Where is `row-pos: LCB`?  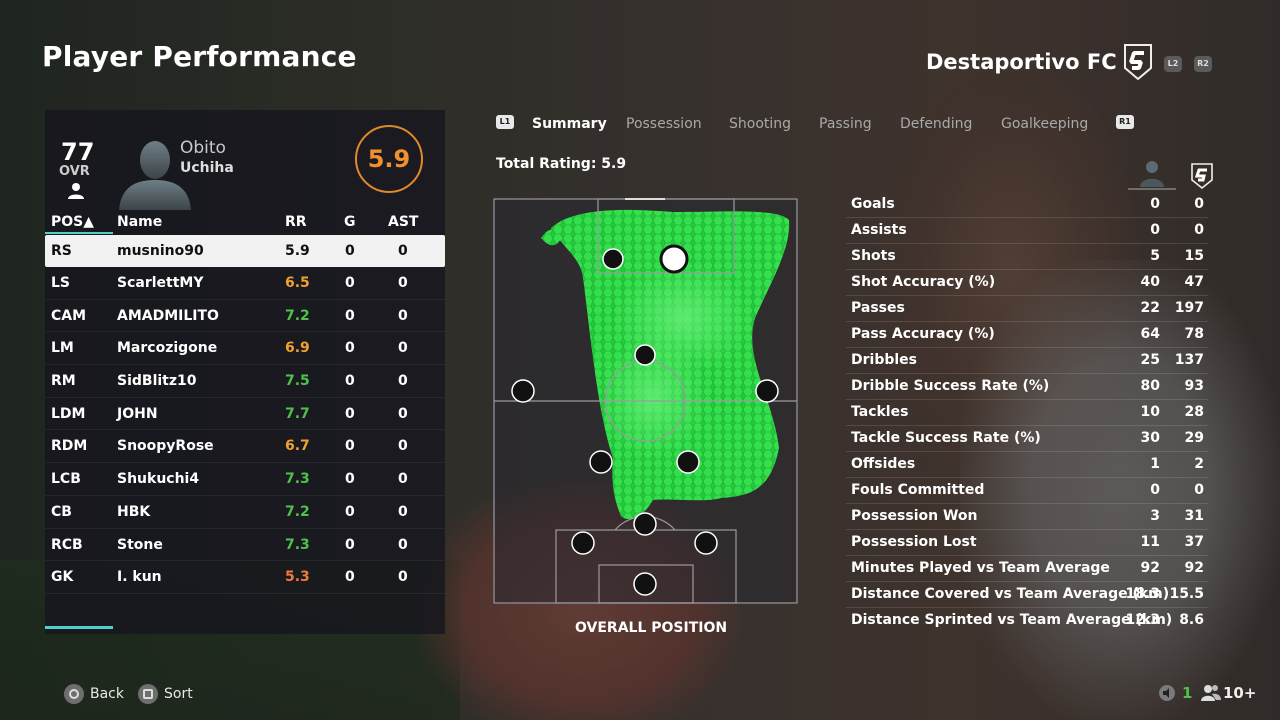
row-pos: LCB is located at coordinates (66, 479).